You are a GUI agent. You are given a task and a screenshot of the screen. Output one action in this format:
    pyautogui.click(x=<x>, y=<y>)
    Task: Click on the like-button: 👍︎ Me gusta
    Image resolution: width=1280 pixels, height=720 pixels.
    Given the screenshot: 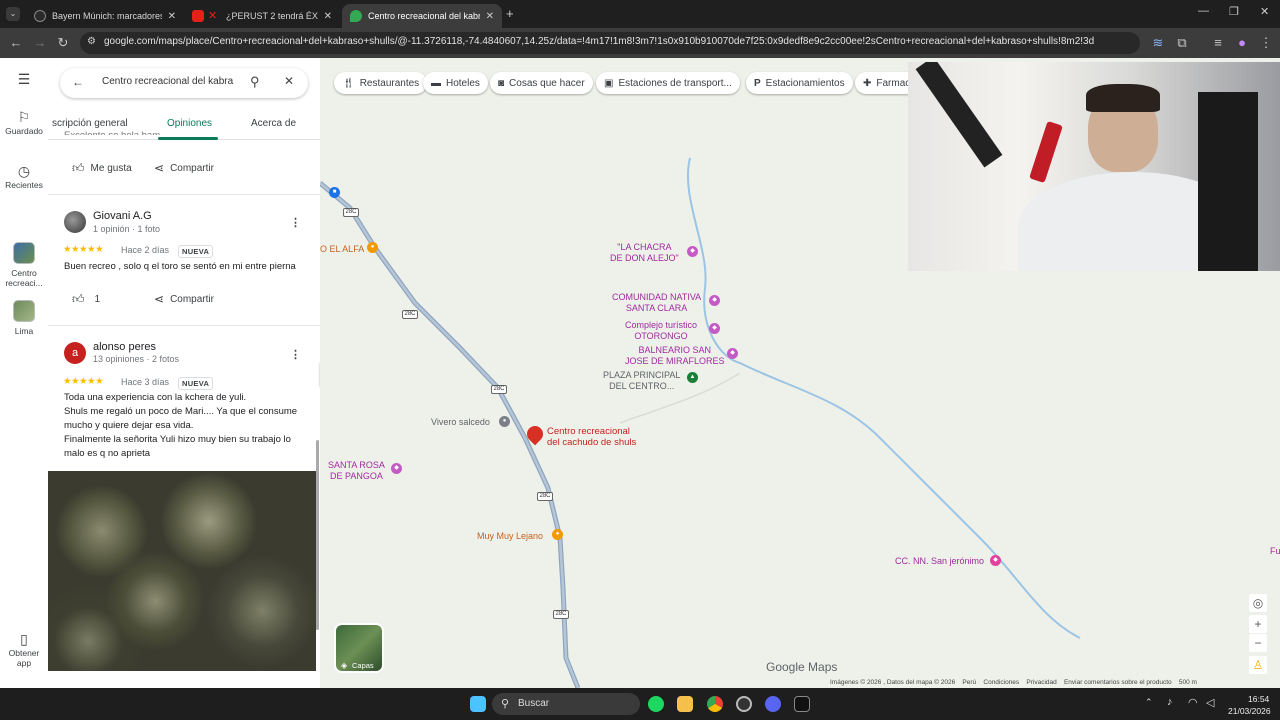 What is the action you would take?
    pyautogui.click(x=102, y=168)
    